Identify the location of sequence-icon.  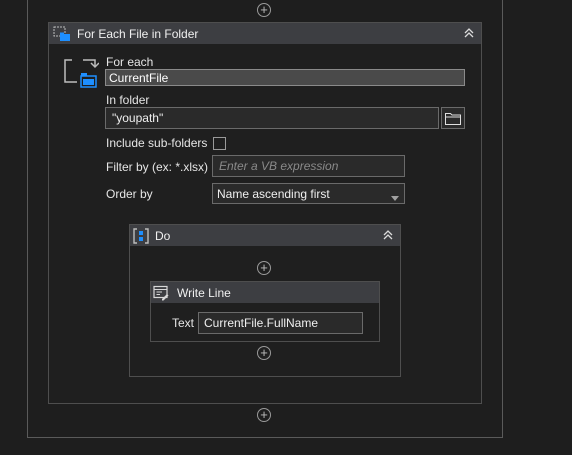
(141, 235).